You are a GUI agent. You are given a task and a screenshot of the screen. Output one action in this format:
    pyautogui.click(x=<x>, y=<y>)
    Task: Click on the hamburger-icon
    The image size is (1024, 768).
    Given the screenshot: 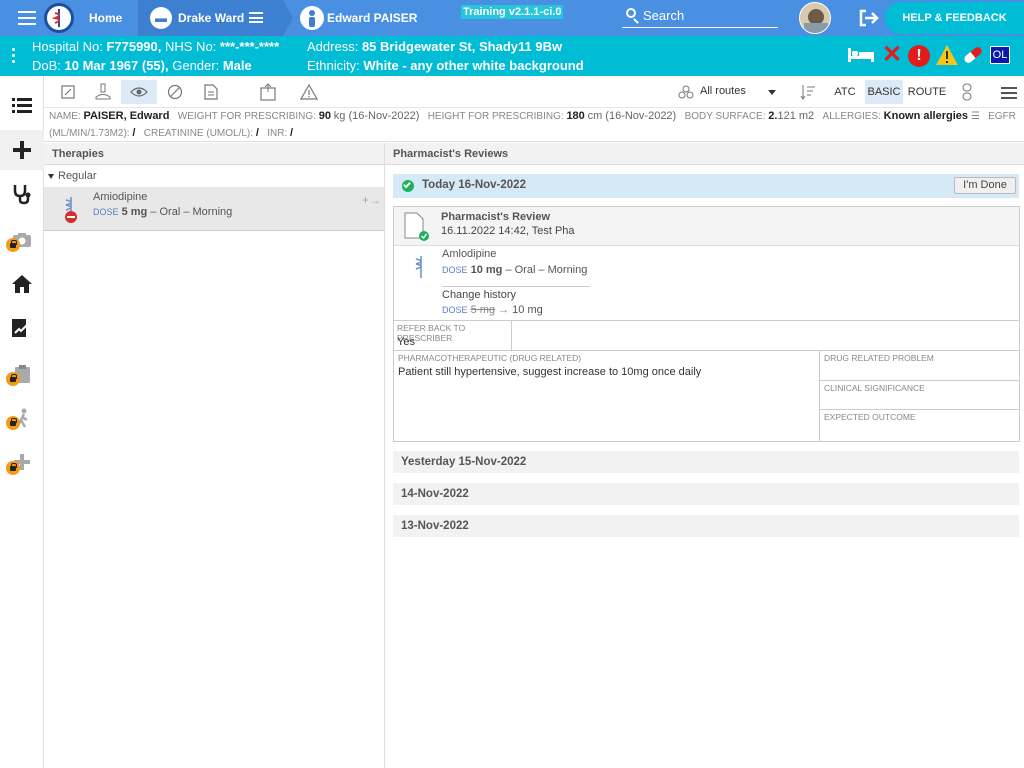 What is the action you would take?
    pyautogui.click(x=1009, y=93)
    